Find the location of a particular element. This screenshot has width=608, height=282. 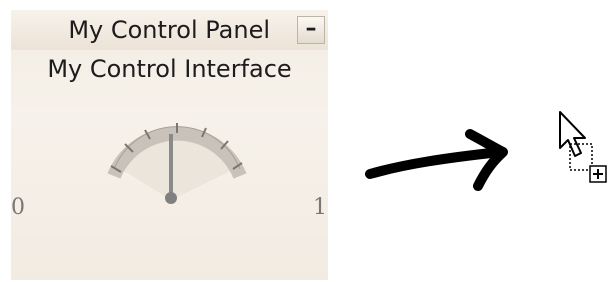

panel-titlebar: My Control Panel – is located at coordinates (169, 30).